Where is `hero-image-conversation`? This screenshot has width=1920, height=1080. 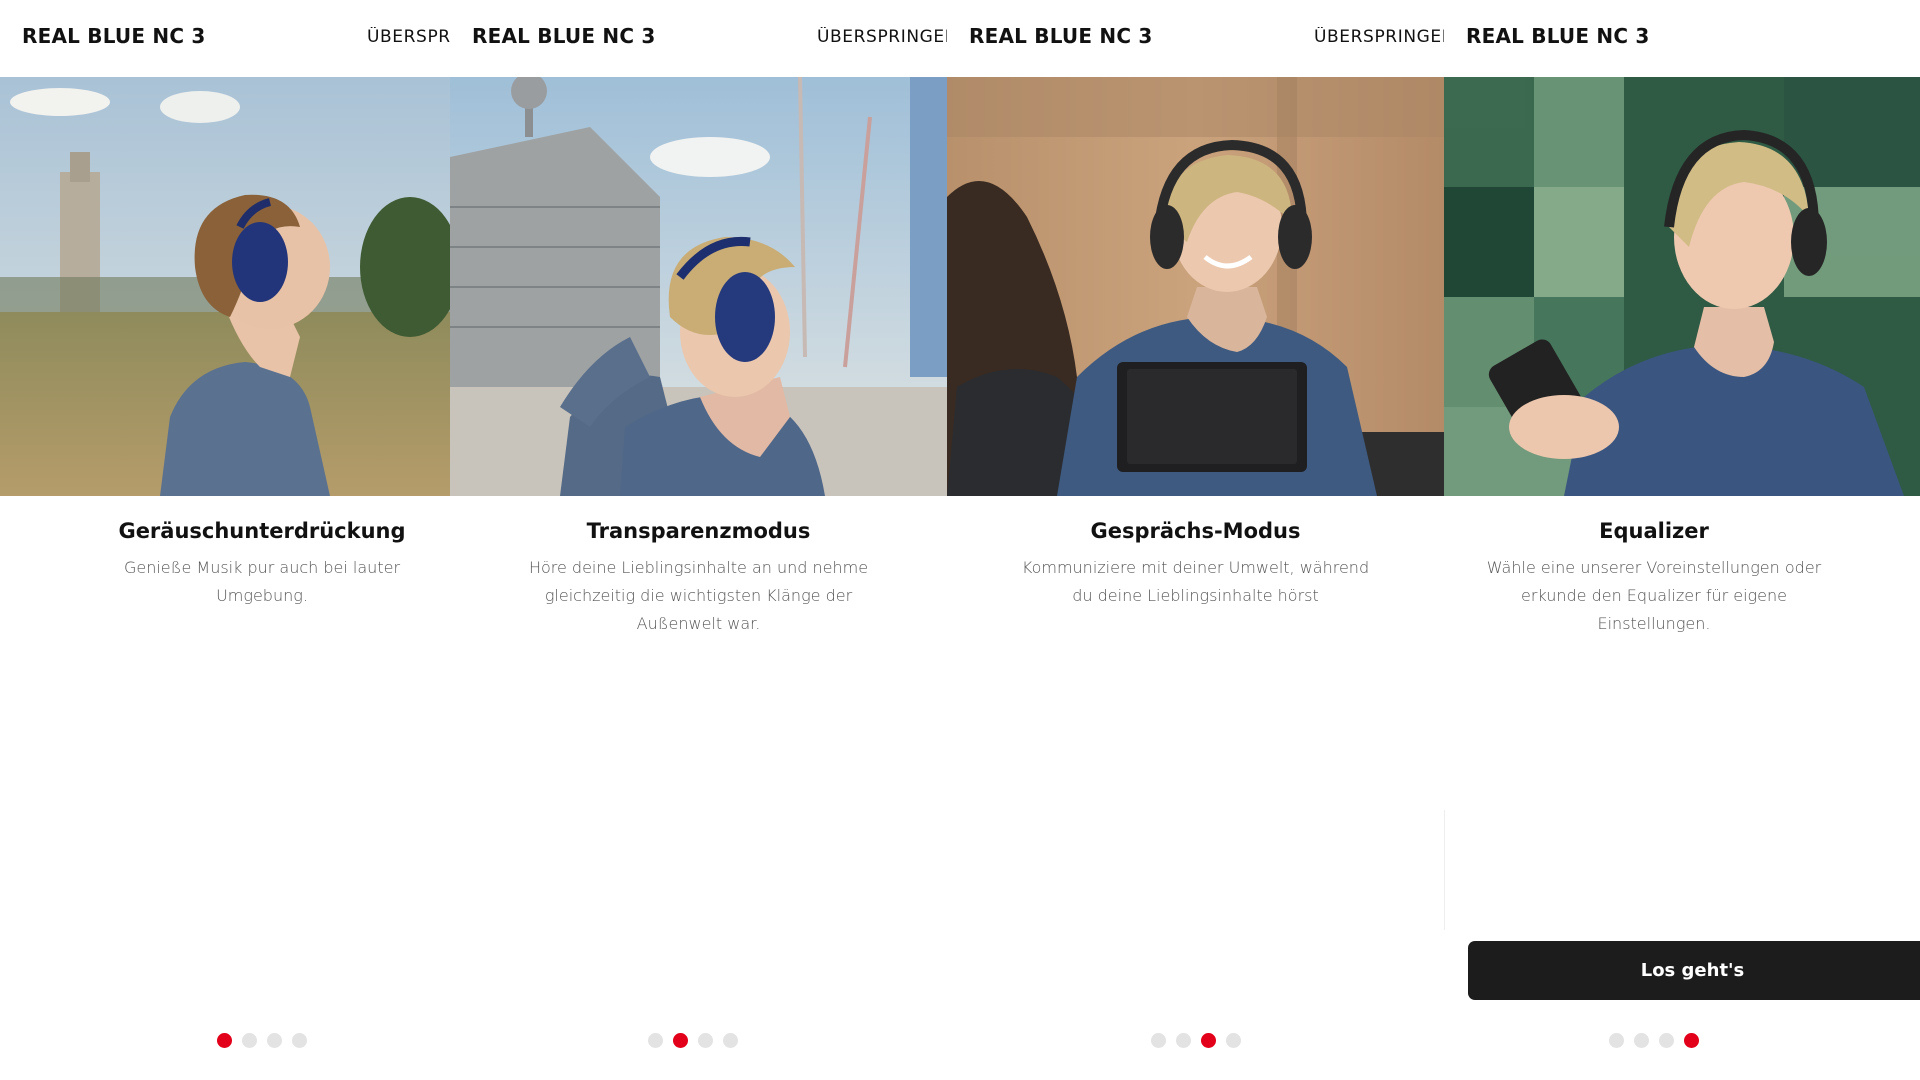
hero-image-conversation is located at coordinates (1195, 286).